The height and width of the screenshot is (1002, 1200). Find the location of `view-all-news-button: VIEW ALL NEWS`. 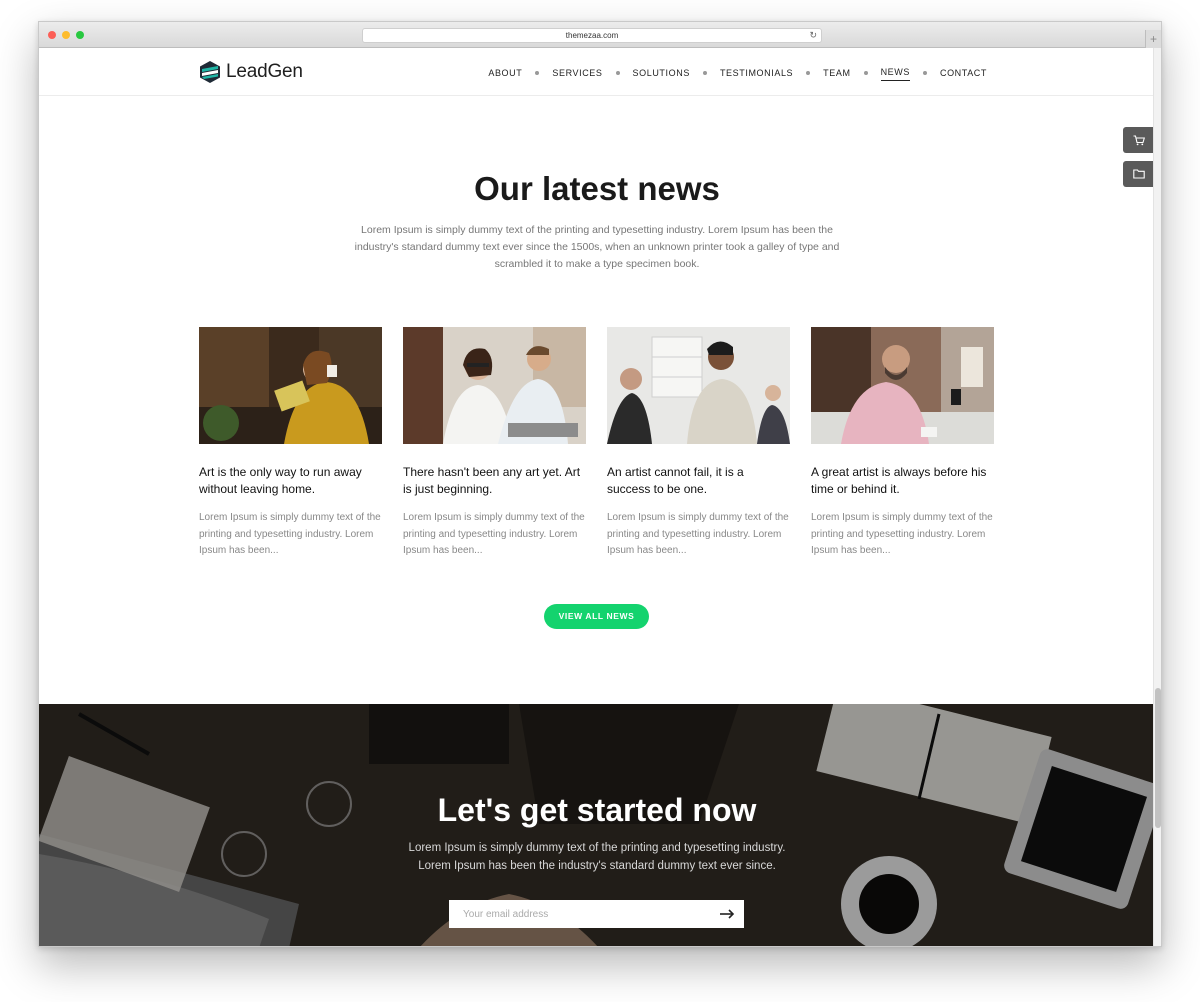

view-all-news-button: VIEW ALL NEWS is located at coordinates (596, 616).